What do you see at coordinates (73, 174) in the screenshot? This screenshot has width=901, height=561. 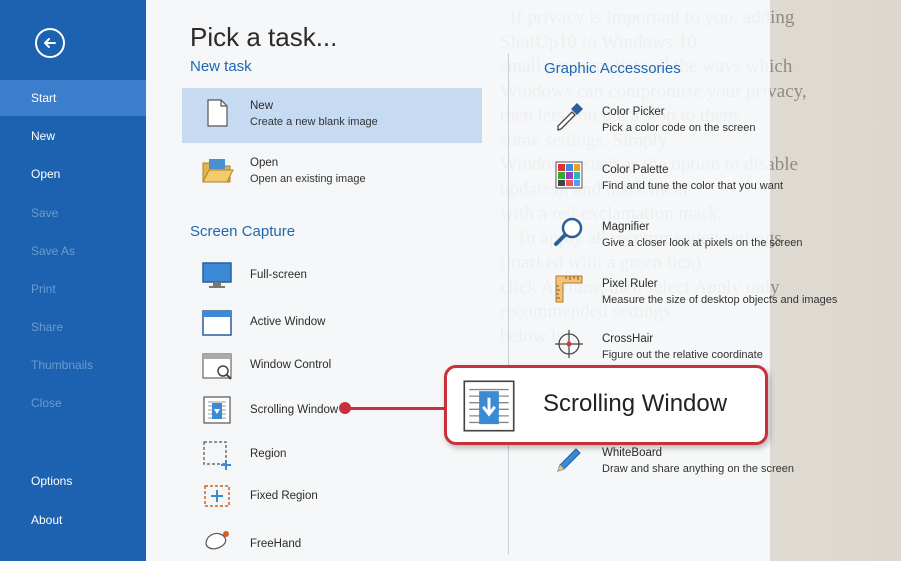 I see `sidebar-item-open: Open` at bounding box center [73, 174].